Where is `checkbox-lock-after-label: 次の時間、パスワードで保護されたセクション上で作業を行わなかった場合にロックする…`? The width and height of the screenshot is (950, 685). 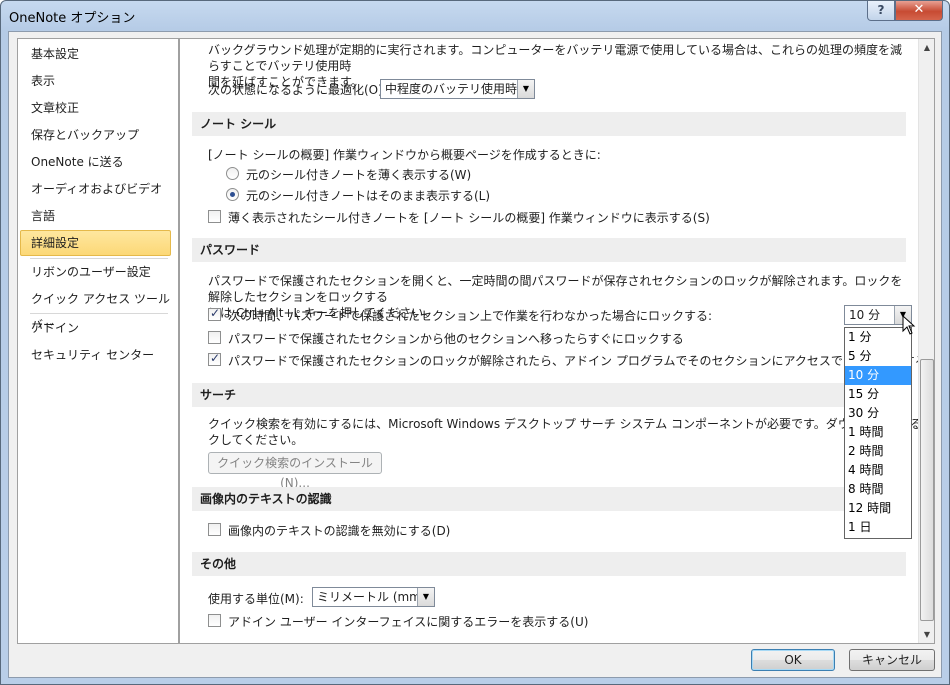 checkbox-lock-after-label: 次の時間、パスワードで保護されたセクション上で作業を行わなかった場合にロックする… is located at coordinates (470, 315).